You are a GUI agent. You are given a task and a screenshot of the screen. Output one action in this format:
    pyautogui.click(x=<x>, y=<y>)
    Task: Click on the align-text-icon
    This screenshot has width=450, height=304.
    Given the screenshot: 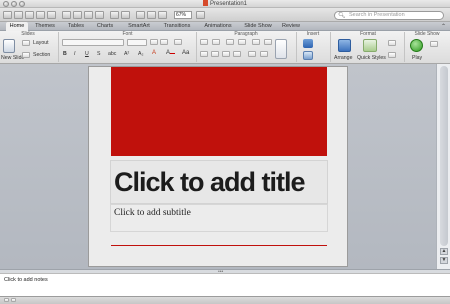 What is the action you would take?
    pyautogui.click(x=264, y=54)
    